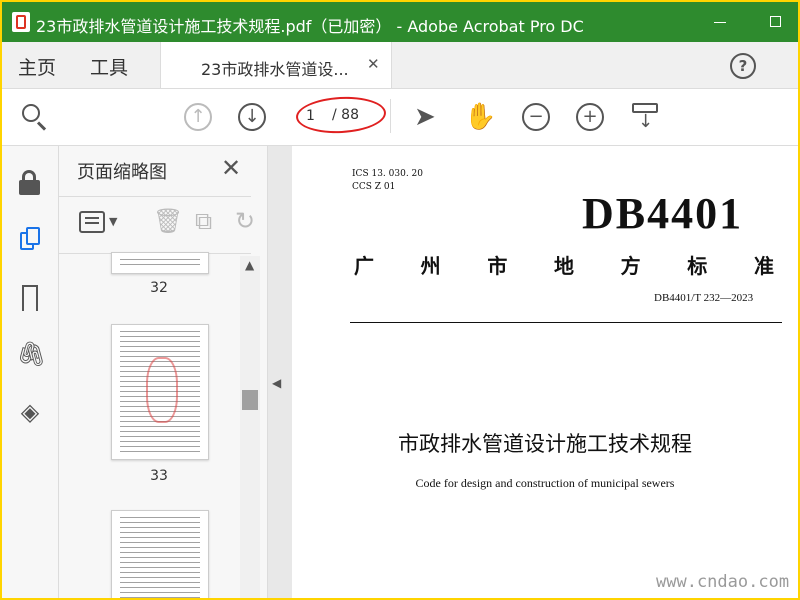 This screenshot has height=600, width=800. What do you see at coordinates (198, 117) in the screenshot?
I see `previous-page-icon: ↑` at bounding box center [198, 117].